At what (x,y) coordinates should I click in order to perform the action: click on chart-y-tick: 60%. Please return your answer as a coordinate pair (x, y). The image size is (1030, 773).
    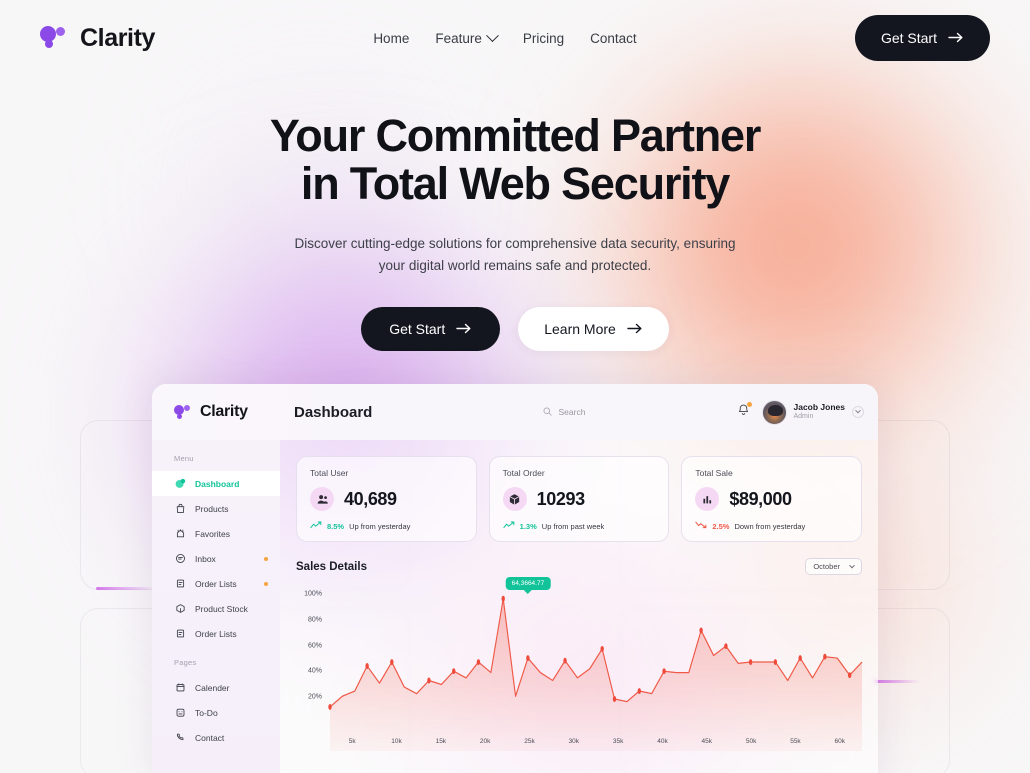
    Looking at the image, I should click on (314, 646).